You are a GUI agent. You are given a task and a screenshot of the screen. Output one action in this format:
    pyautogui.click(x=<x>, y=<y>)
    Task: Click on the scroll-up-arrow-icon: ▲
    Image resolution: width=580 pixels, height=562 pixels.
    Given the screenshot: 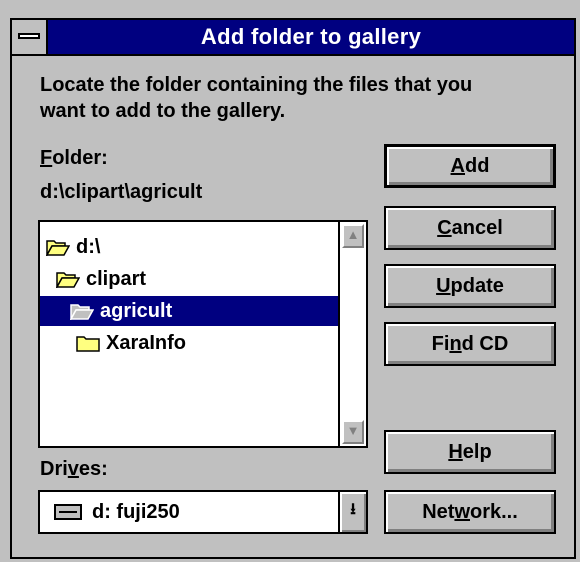 What is the action you would take?
    pyautogui.click(x=353, y=236)
    